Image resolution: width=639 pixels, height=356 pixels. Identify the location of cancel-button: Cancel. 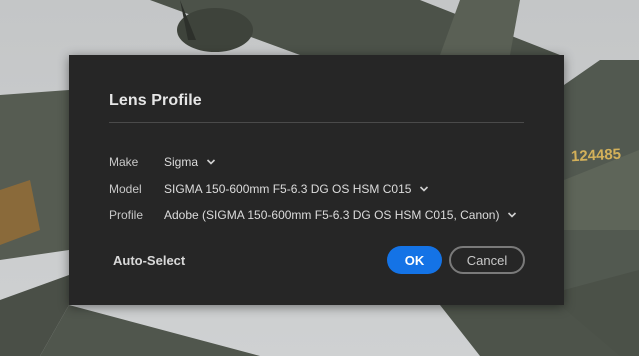
(487, 260).